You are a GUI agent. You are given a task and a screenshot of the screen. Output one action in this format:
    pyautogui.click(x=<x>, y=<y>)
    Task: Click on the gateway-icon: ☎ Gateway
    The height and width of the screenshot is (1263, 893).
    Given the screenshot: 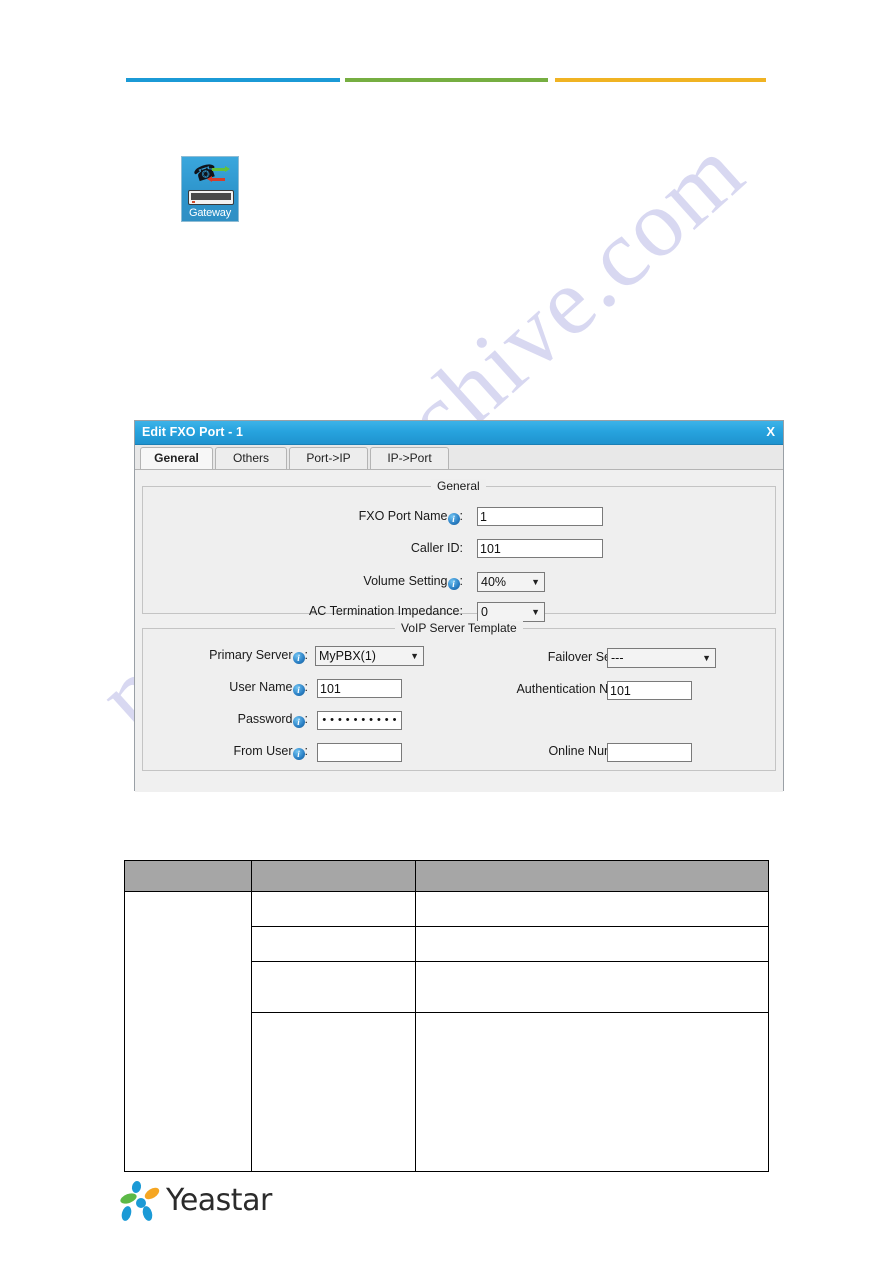 What is the action you would take?
    pyautogui.click(x=210, y=189)
    